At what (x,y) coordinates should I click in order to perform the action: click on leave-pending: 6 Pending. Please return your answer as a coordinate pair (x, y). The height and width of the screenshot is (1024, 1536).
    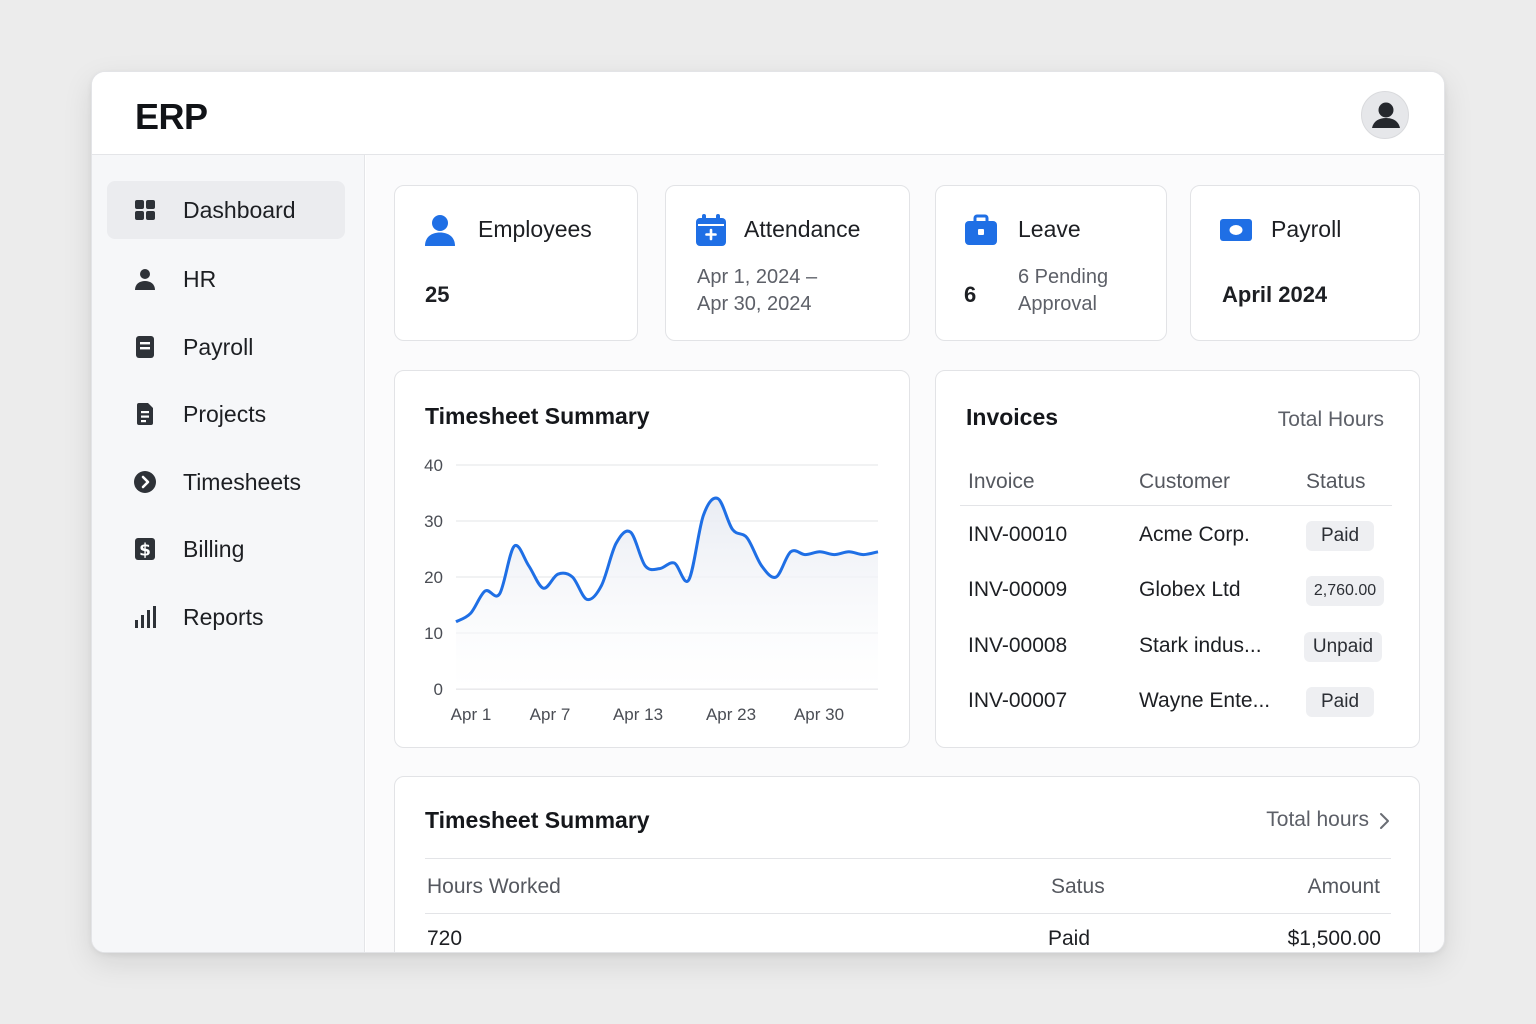
    Looking at the image, I should click on (1063, 277).